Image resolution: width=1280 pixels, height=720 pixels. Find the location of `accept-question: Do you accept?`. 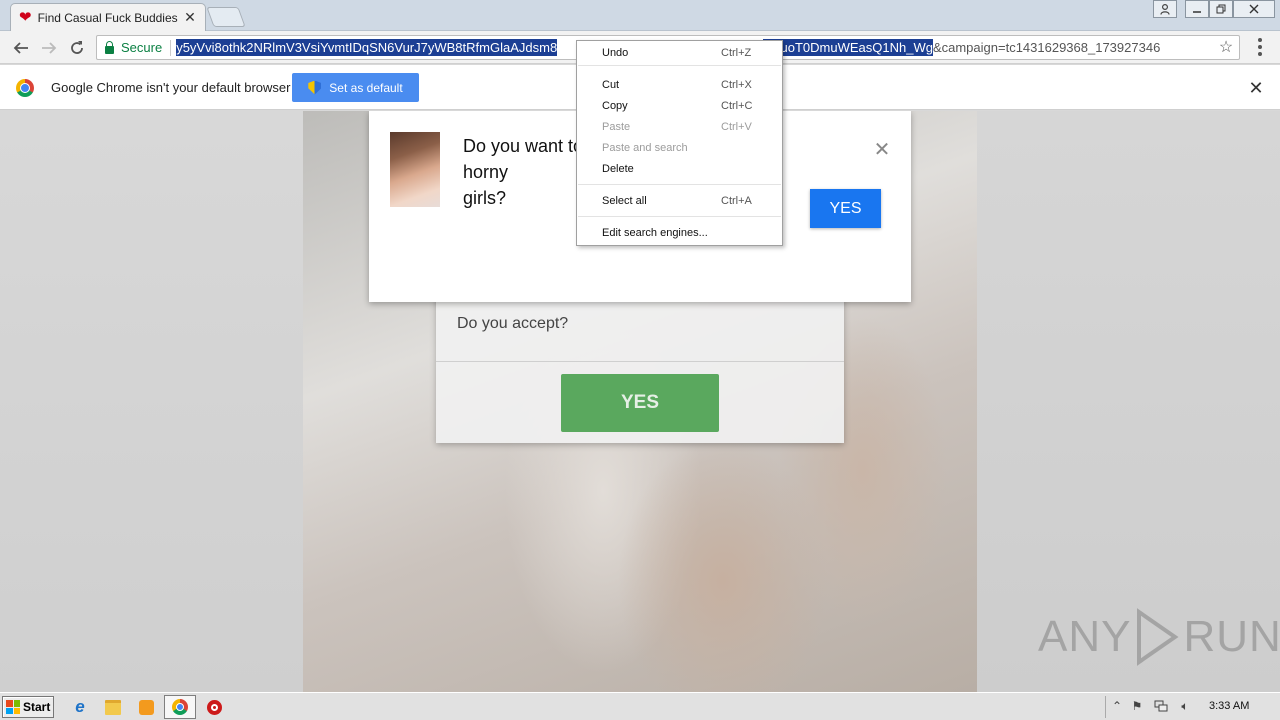

accept-question: Do you accept? is located at coordinates (513, 323).